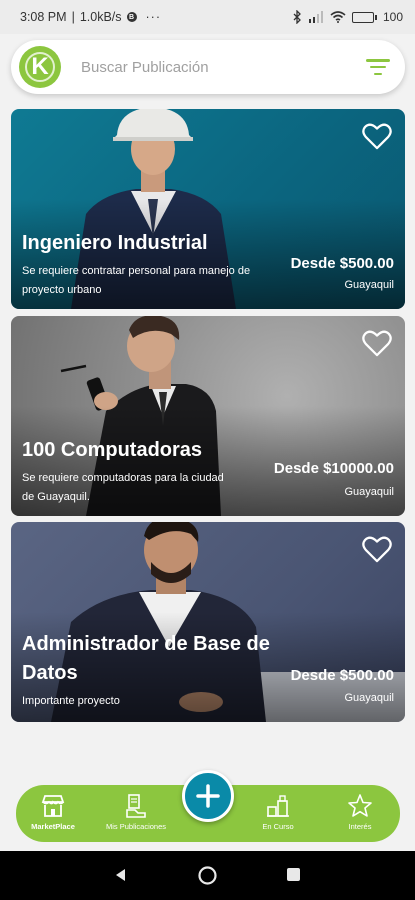 The height and width of the screenshot is (900, 415). I want to click on nav-label: Mis Publicaciones, so click(136, 826).